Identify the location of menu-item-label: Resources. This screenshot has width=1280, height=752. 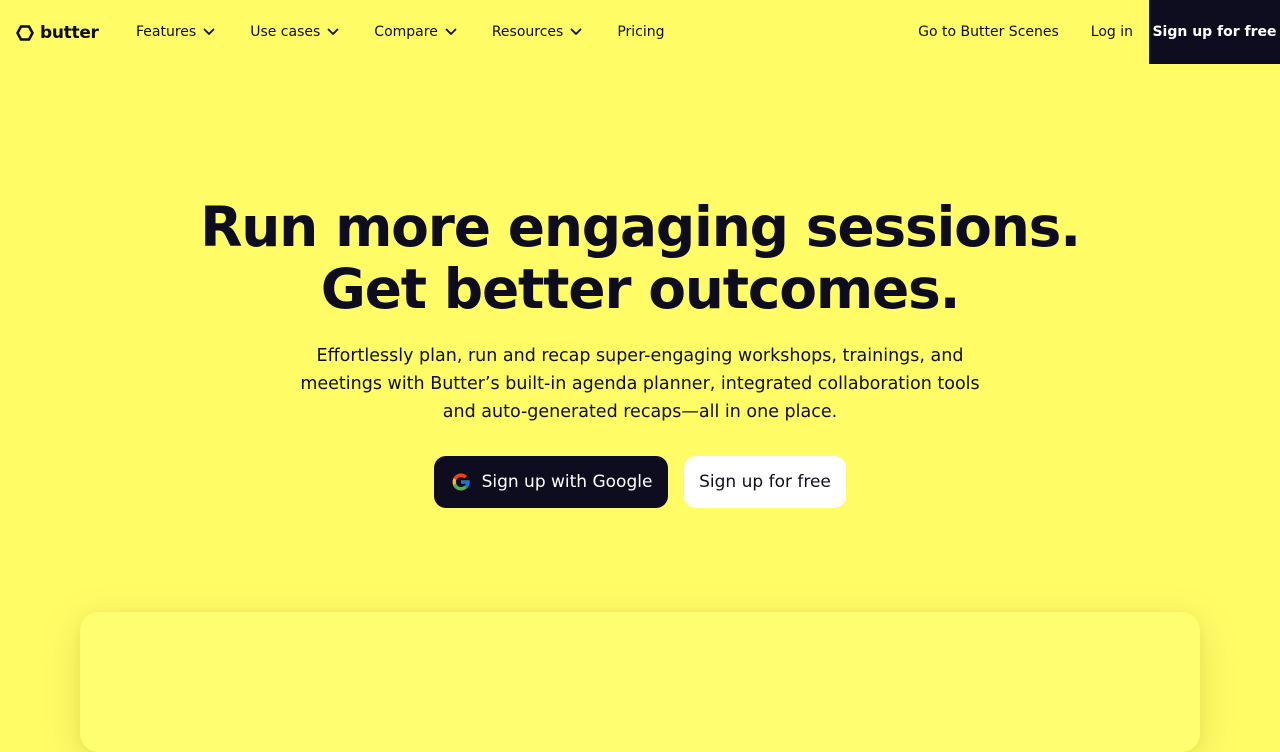
(527, 32).